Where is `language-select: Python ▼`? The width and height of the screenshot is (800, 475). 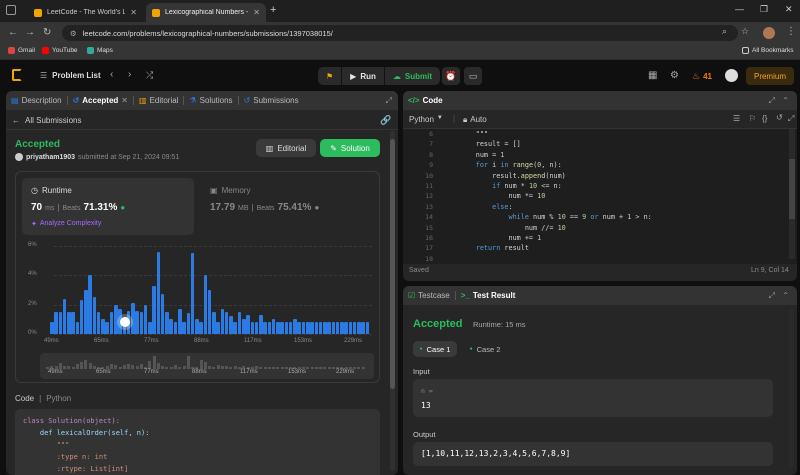 language-select: Python ▼ is located at coordinates (426, 119).